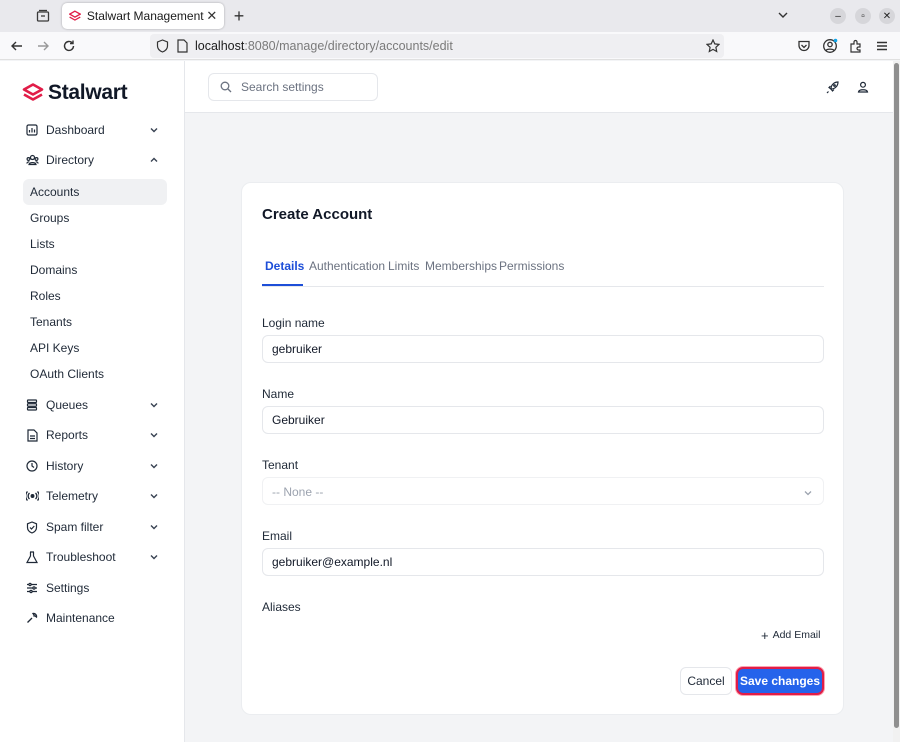  What do you see at coordinates (95, 218) in the screenshot?
I see `sidebar-sub-groups: Groups` at bounding box center [95, 218].